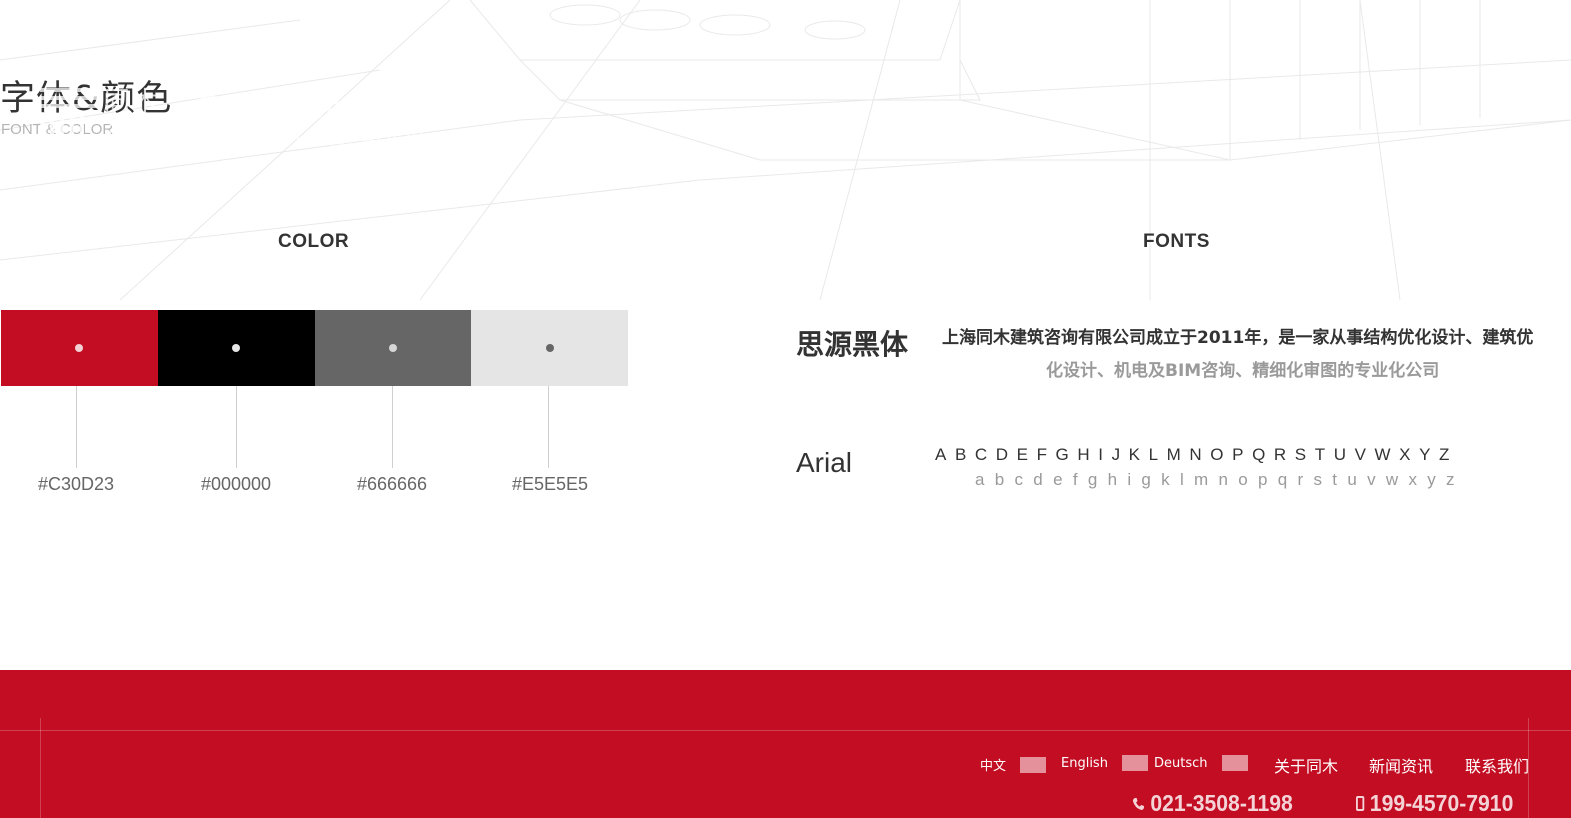  Describe the element at coordinates (267, 141) in the screenshot. I see `since-text: Since 2011` at that location.